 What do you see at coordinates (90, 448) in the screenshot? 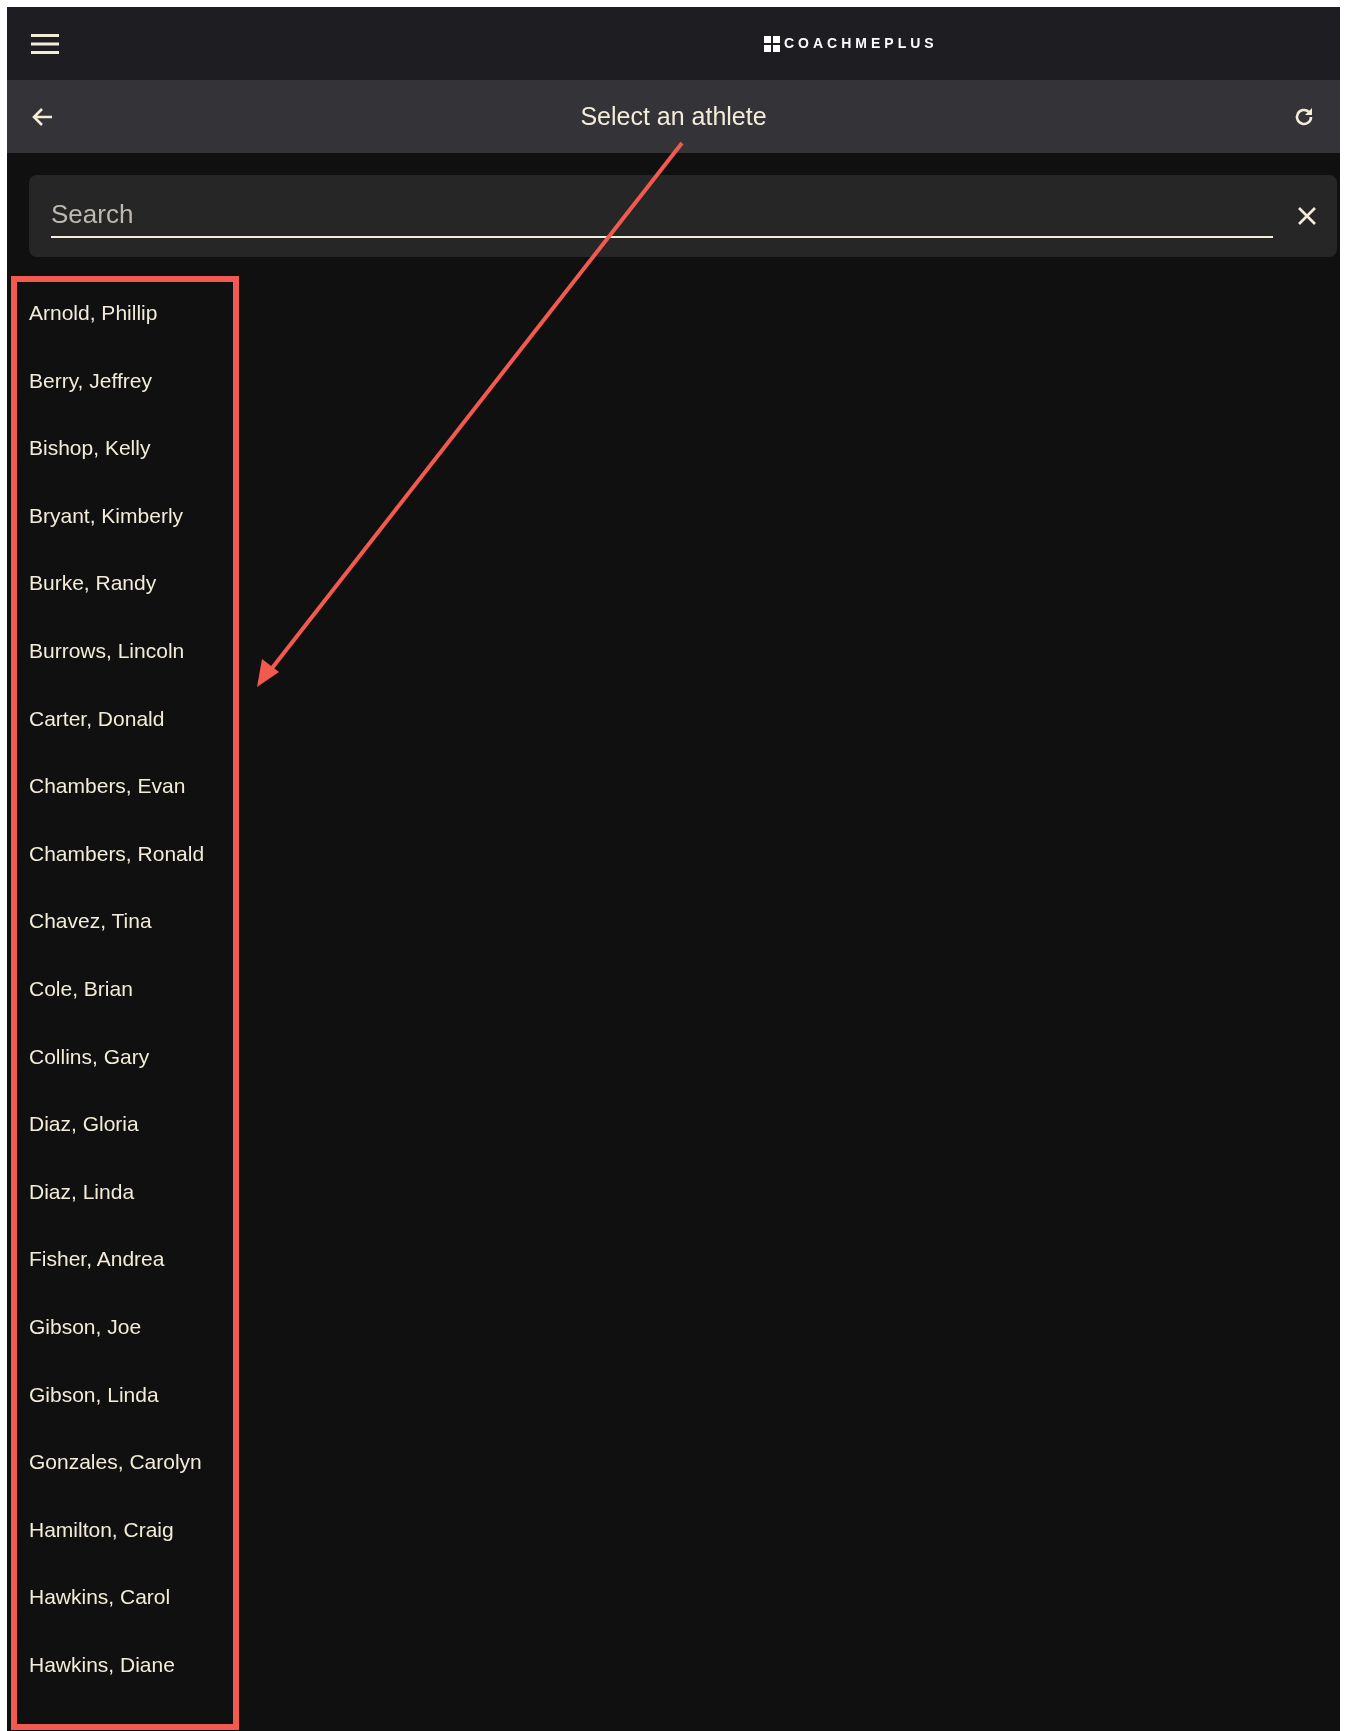
I see `athlete-item: Bishop, Kelly` at bounding box center [90, 448].